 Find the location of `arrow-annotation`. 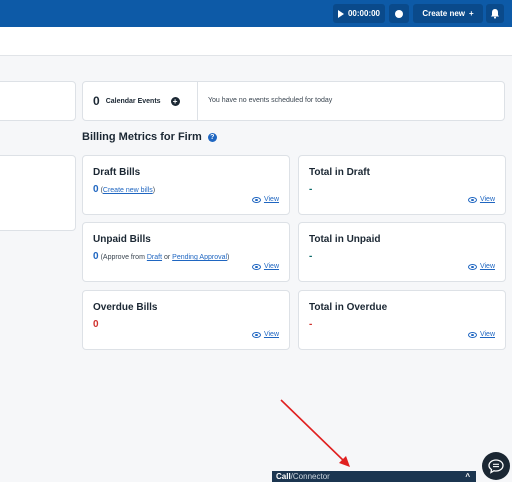

arrow-annotation is located at coordinates (315, 433).